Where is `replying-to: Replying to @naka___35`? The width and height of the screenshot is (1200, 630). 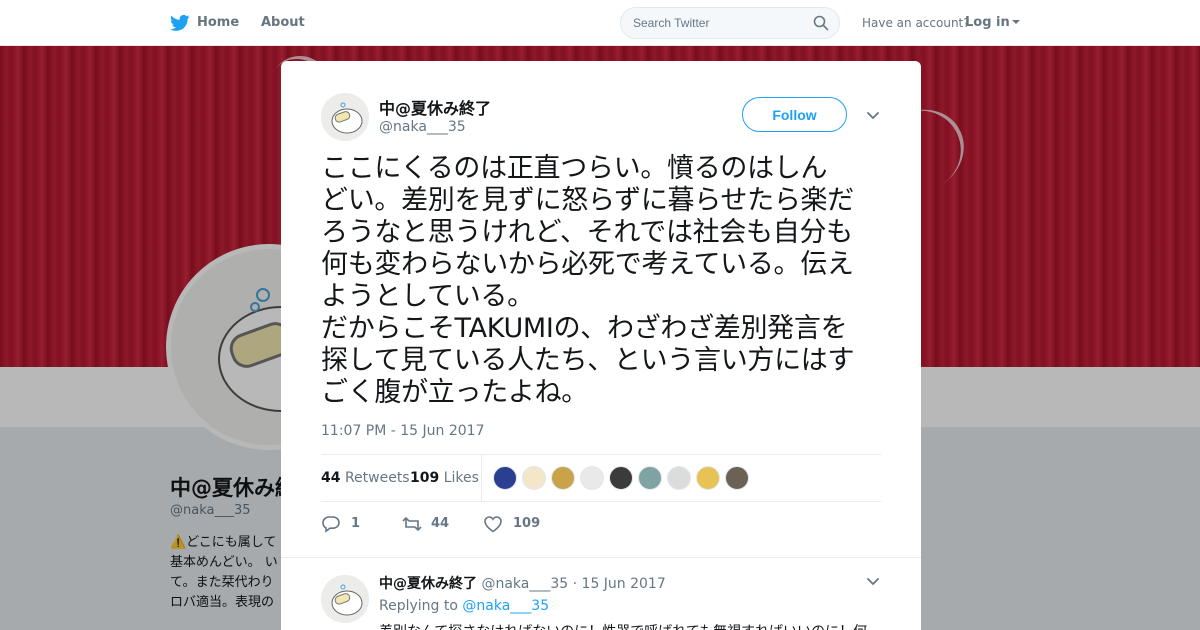 replying-to: Replying to @naka___35 is located at coordinates (464, 606).